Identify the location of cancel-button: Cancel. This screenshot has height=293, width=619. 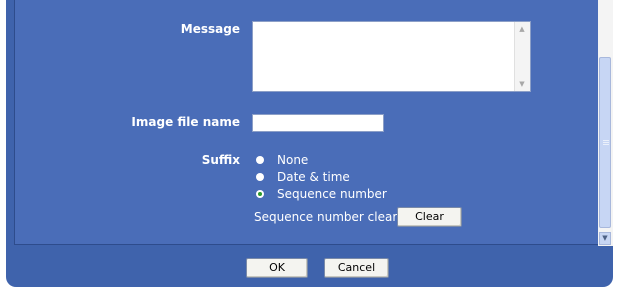
(356, 268).